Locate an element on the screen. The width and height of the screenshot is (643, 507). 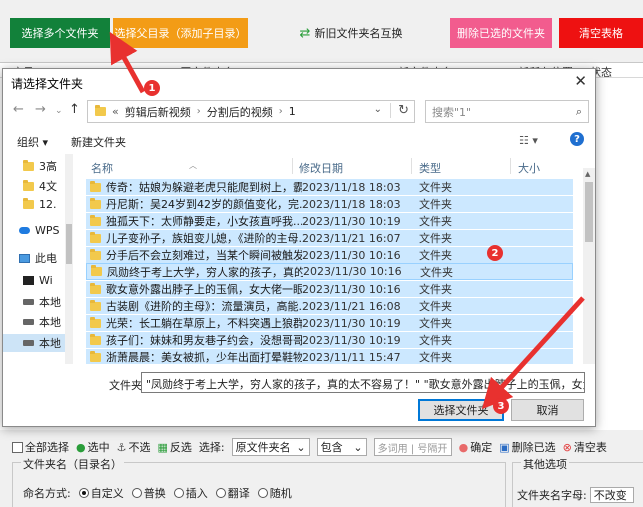
nav-item: 3高 is located at coordinates (40, 166).